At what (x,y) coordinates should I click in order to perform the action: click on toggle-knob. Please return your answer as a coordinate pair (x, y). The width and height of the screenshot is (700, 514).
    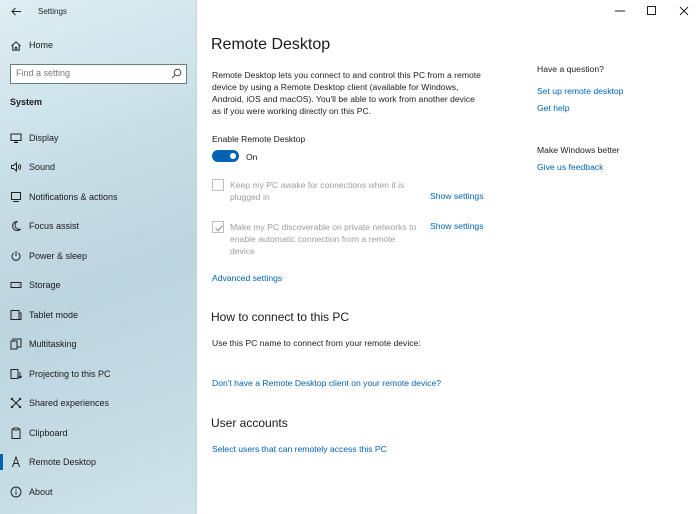
    Looking at the image, I should click on (233, 156).